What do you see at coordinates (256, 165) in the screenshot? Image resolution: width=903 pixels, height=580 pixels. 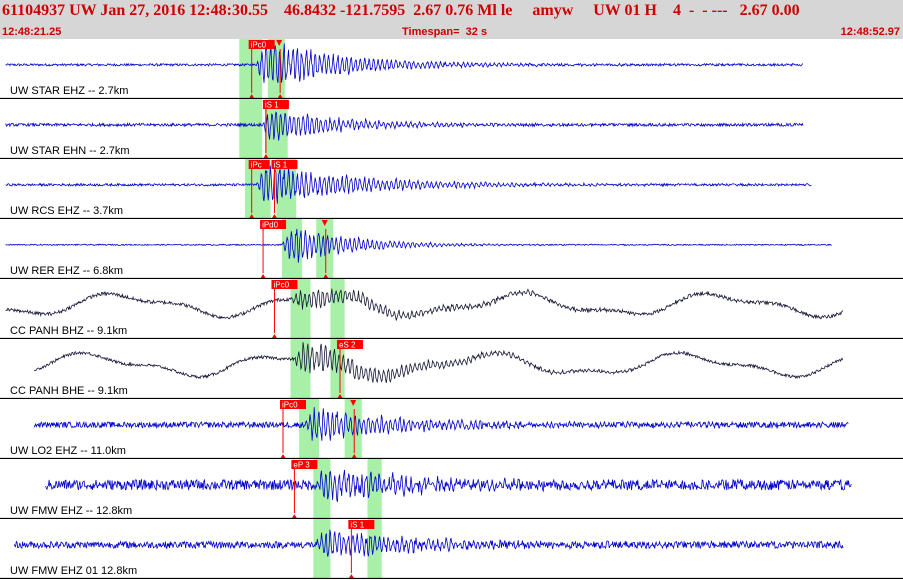 I see `pick-label: iPc` at bounding box center [256, 165].